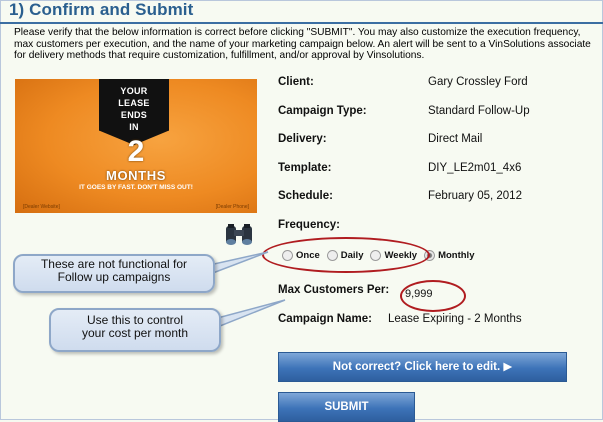  I want to click on max-customers-label: Max Customers Per:, so click(334, 290).